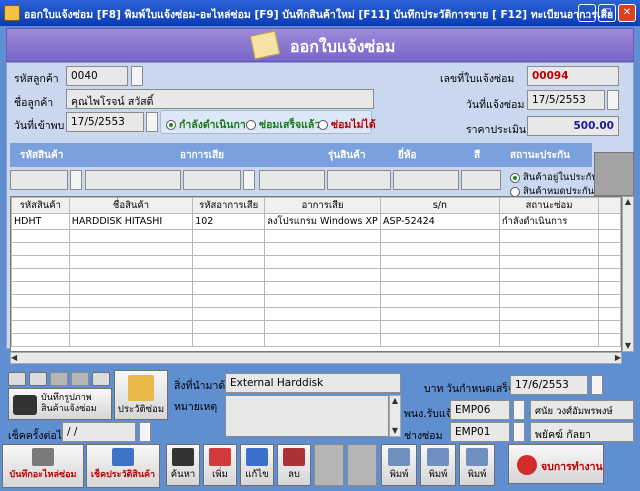 The height and width of the screenshot is (491, 640). I want to click on next-check-picker-button, so click(145, 432).